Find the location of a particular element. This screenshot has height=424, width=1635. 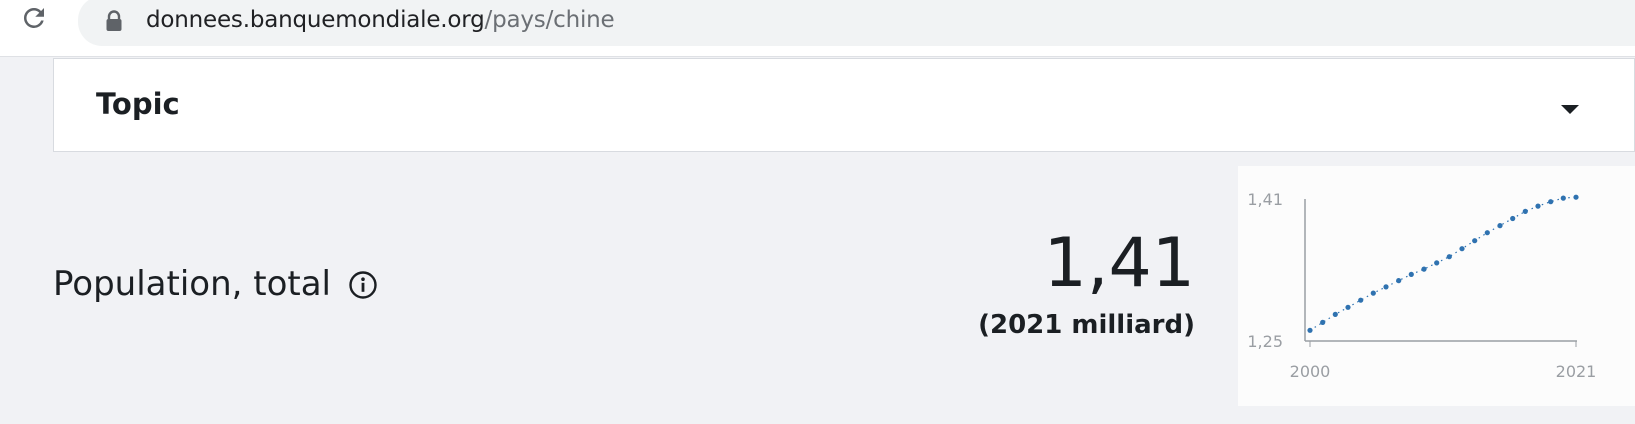

url-path: /pays/chine is located at coordinates (549, 20).